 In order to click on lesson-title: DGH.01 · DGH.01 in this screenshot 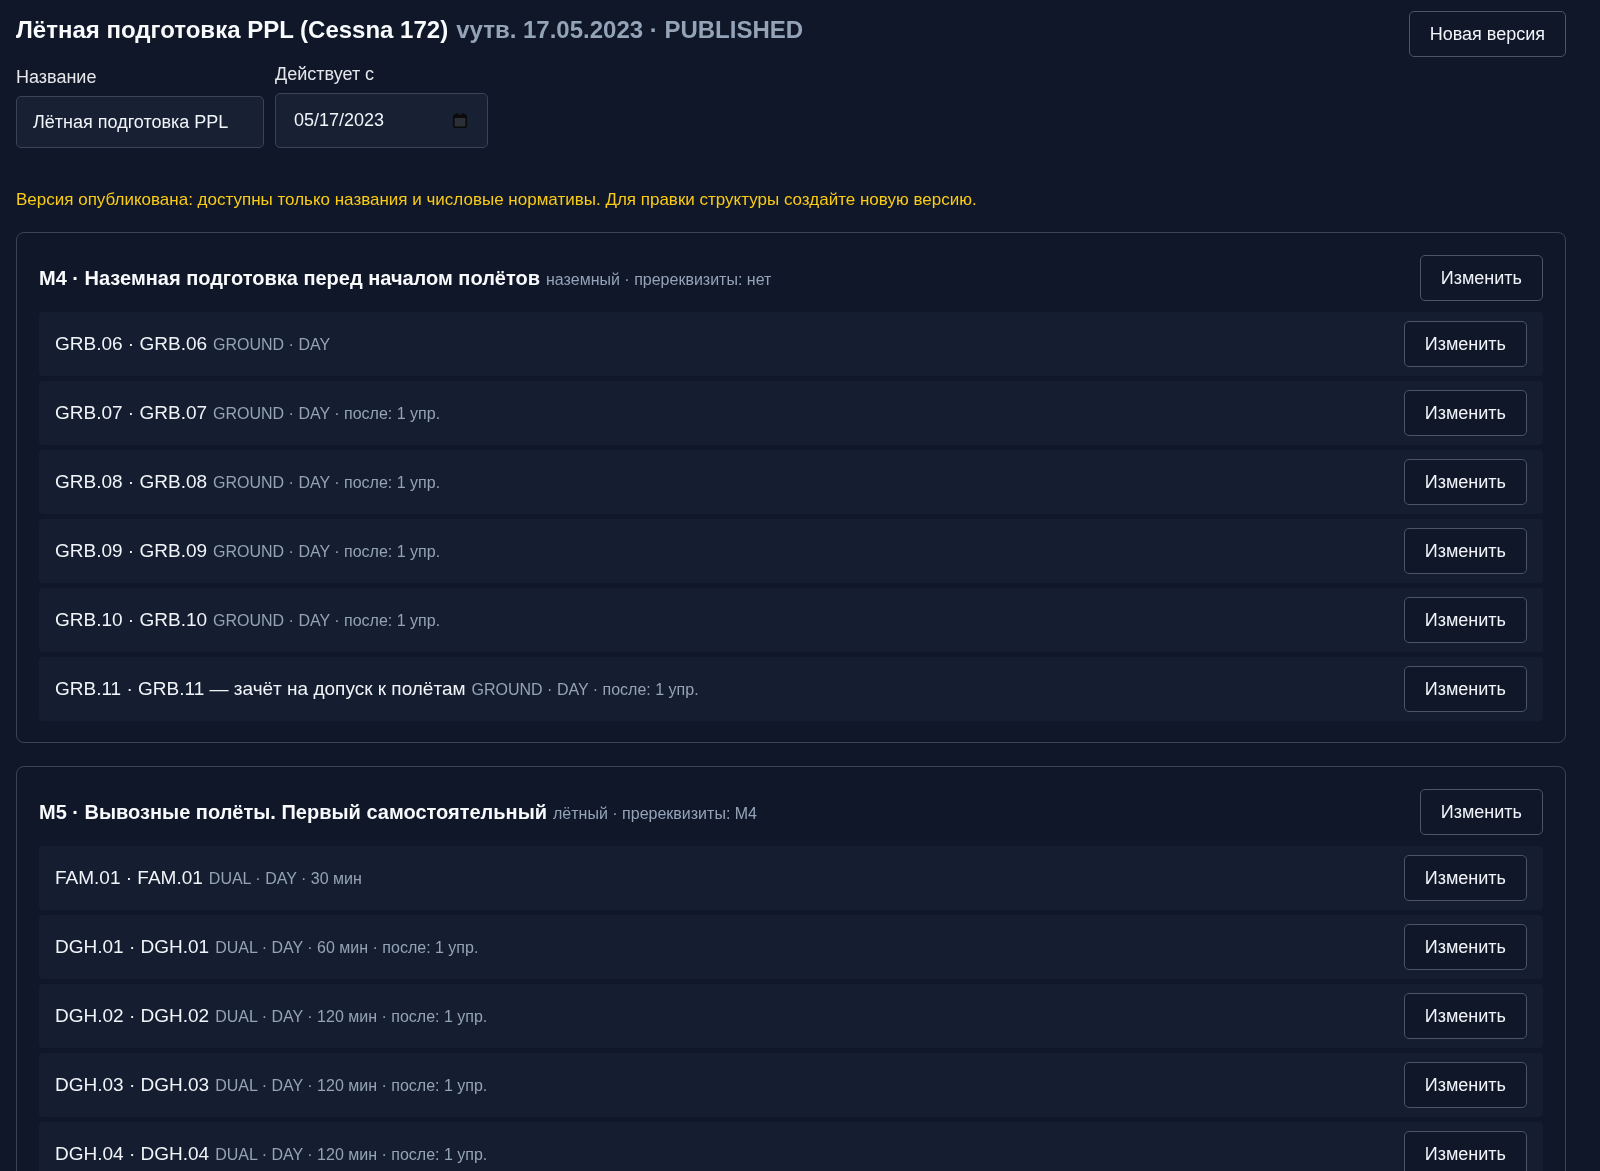, I will do `click(132, 947)`.